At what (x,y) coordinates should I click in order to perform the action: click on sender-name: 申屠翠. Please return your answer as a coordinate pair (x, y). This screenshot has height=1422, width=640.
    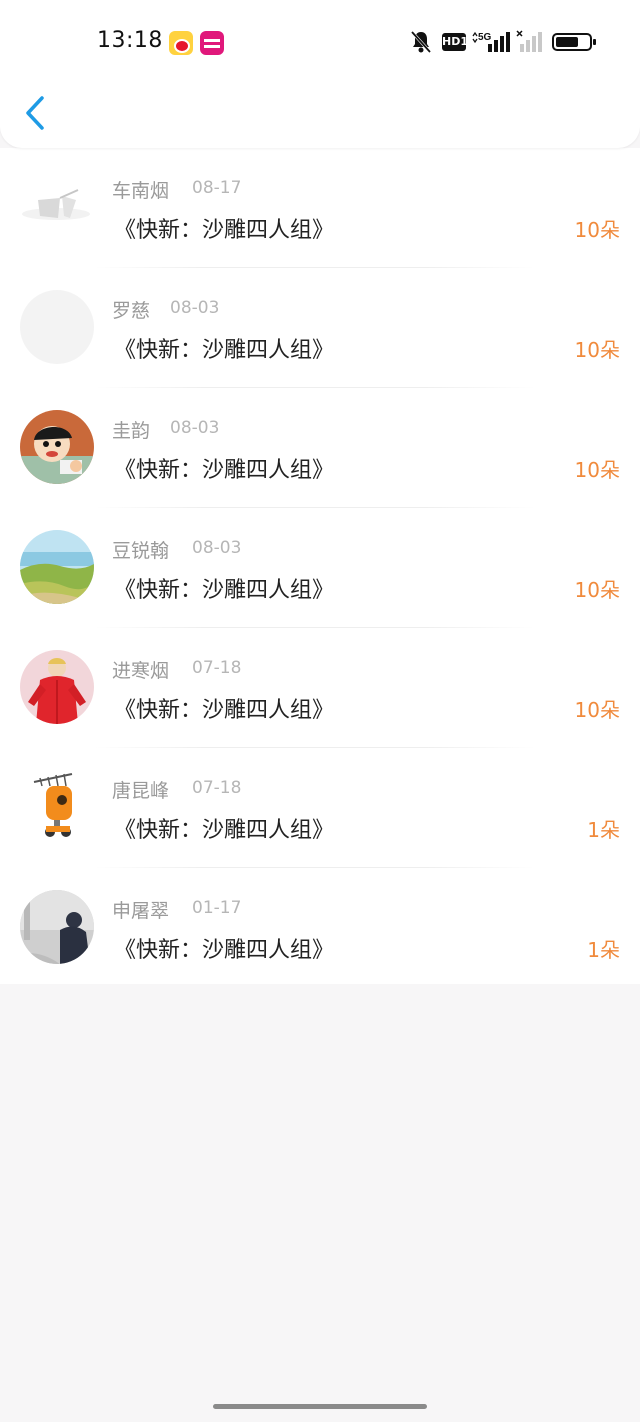
    Looking at the image, I should click on (141, 911).